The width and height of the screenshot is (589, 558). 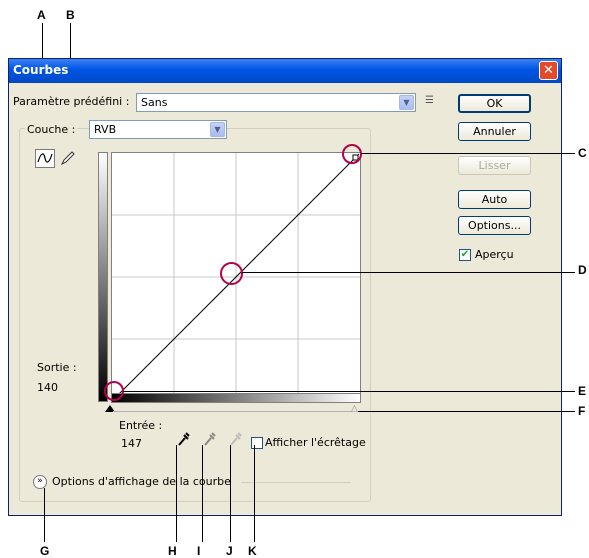 I want to click on gray-eyedropper-icon, so click(x=210, y=439).